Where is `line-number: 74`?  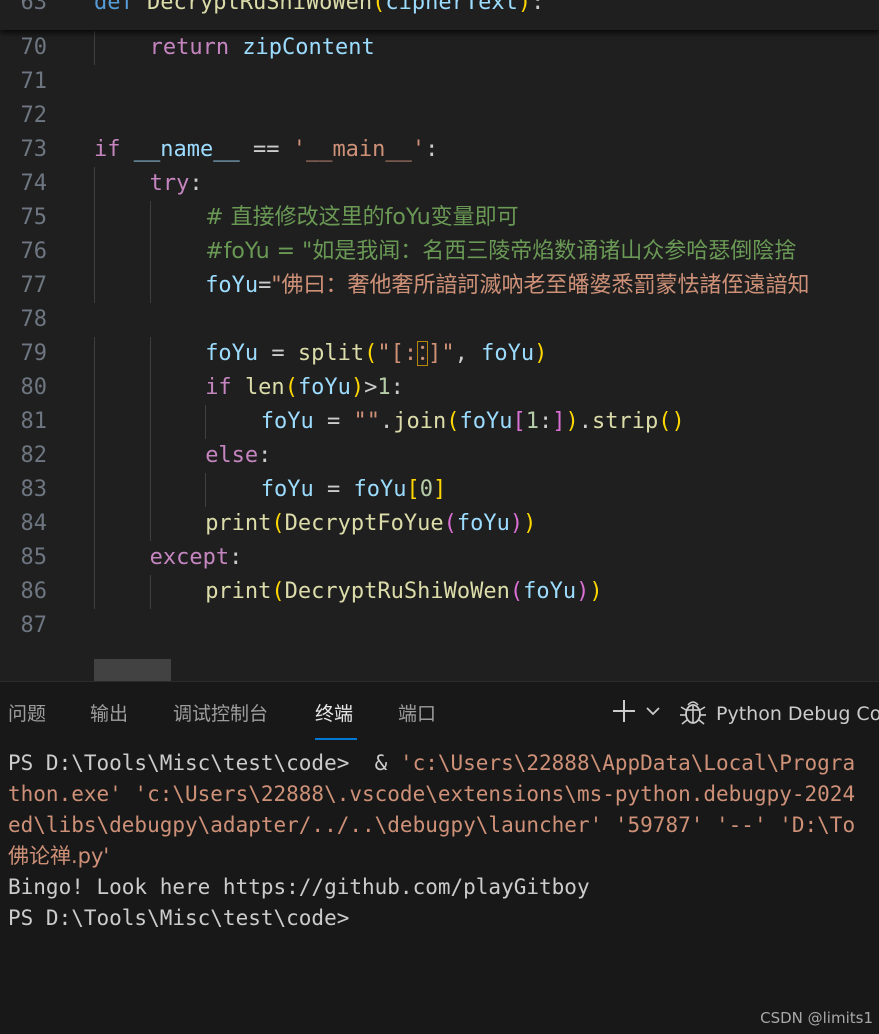 line-number: 74 is located at coordinates (34, 183).